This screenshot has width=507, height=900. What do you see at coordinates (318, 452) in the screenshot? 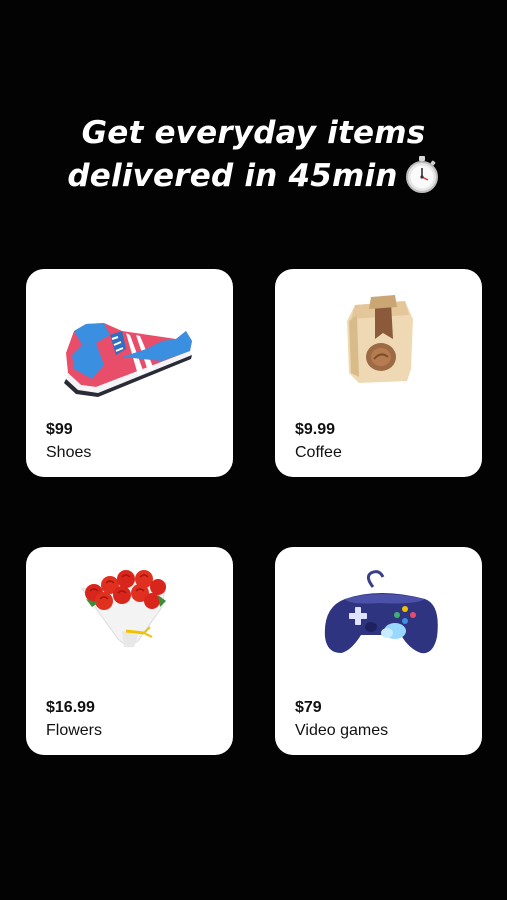
I see `product-name: Coffee` at bounding box center [318, 452].